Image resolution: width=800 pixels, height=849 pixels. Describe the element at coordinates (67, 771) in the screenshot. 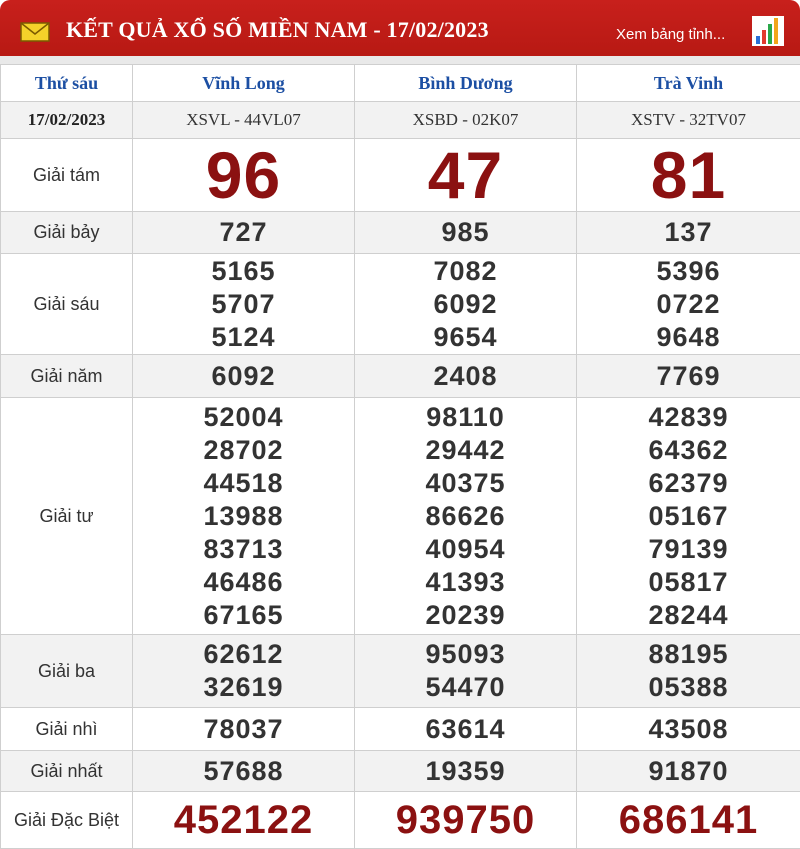

I see `prize-label: Giải nhất` at that location.